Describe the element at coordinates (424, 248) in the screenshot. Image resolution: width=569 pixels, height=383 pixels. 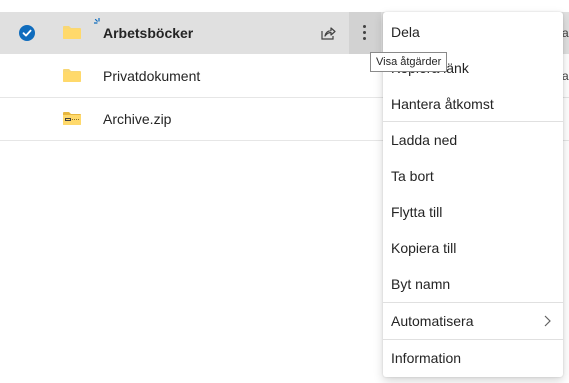
I see `menu-item-label: Kopiera till` at that location.